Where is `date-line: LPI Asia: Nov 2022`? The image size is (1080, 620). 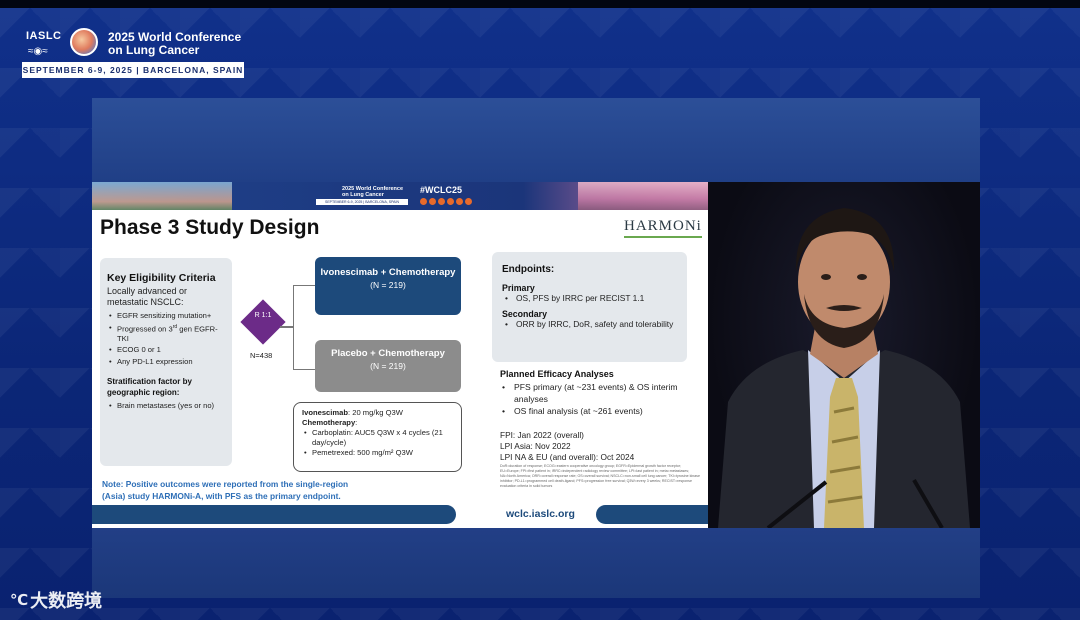 date-line: LPI Asia: Nov 2022 is located at coordinates (535, 446).